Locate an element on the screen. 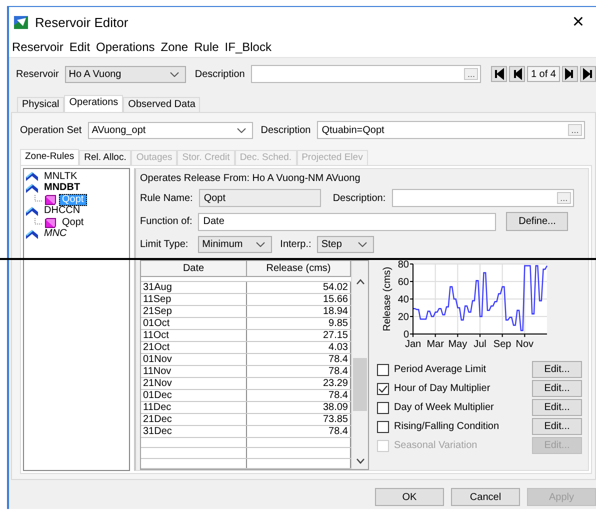 The height and width of the screenshot is (510, 596). tick-label: Mar is located at coordinates (435, 344).